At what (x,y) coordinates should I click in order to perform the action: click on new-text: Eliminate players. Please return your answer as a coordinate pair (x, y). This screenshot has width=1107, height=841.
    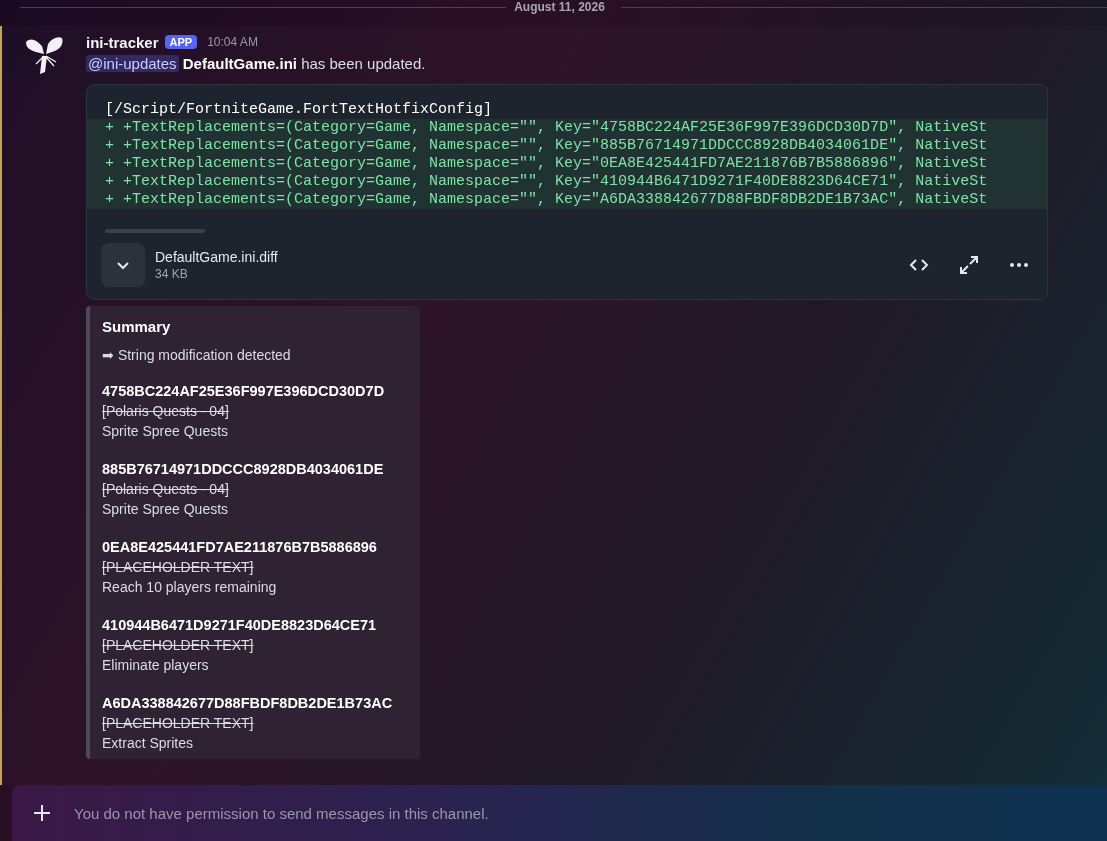
    Looking at the image, I should click on (156, 665).